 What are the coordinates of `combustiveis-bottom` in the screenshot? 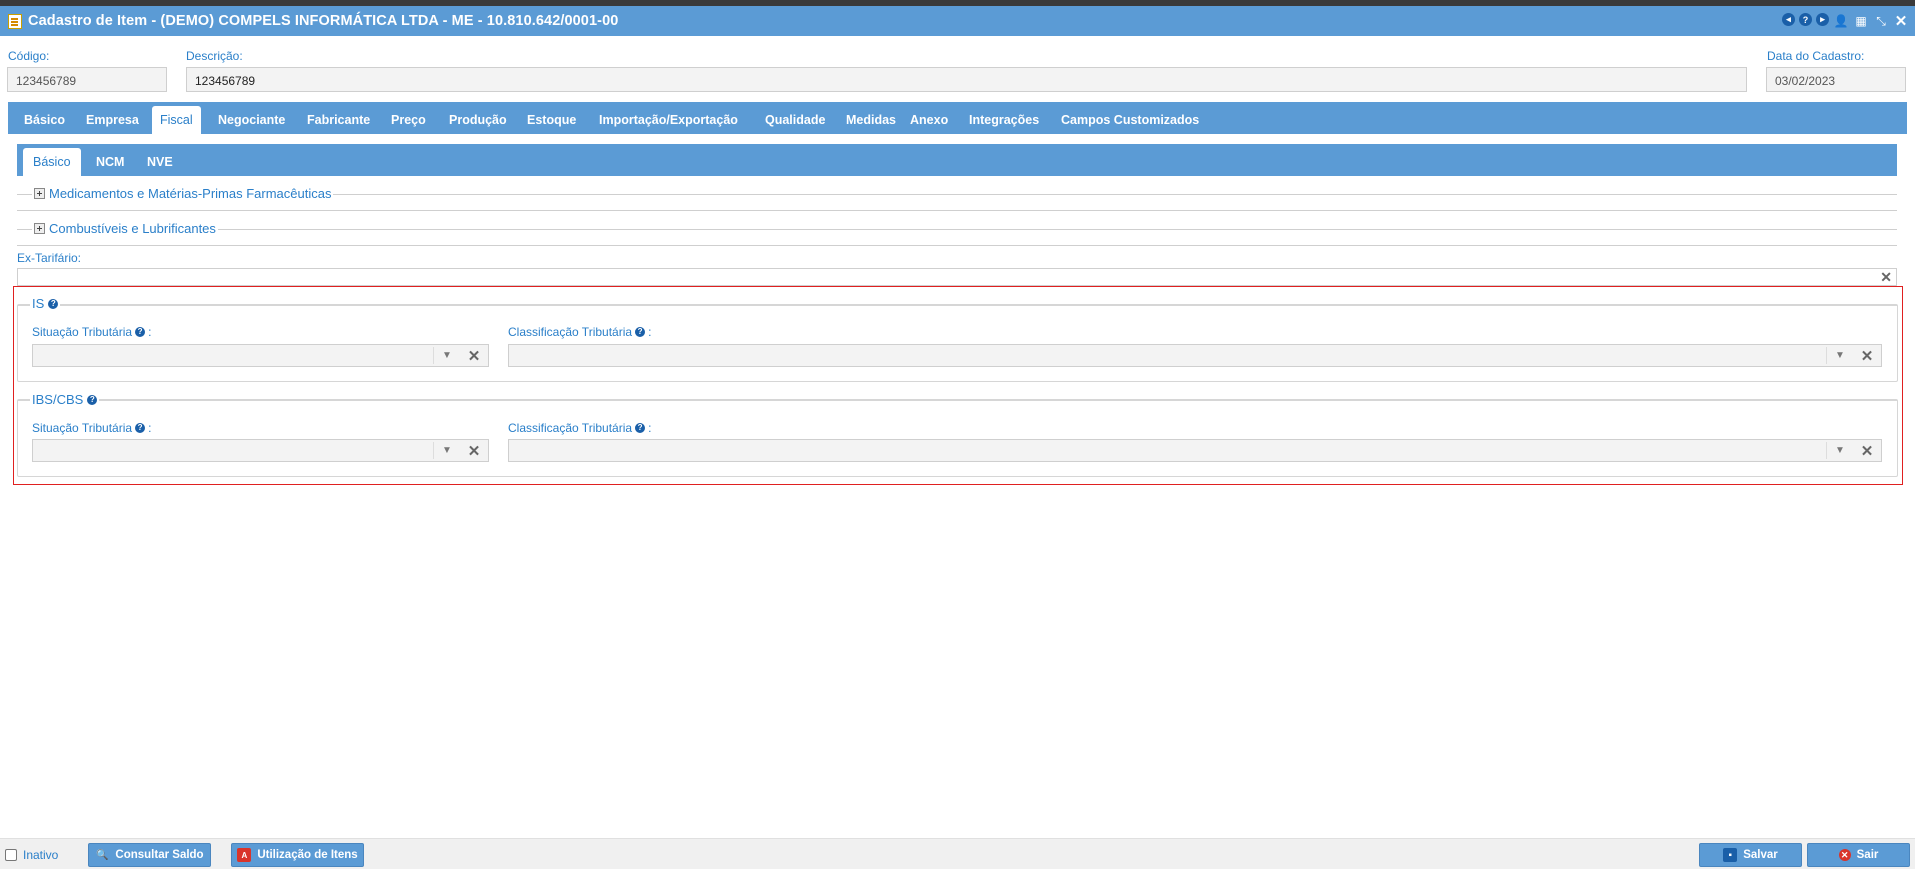 It's located at (957, 245).